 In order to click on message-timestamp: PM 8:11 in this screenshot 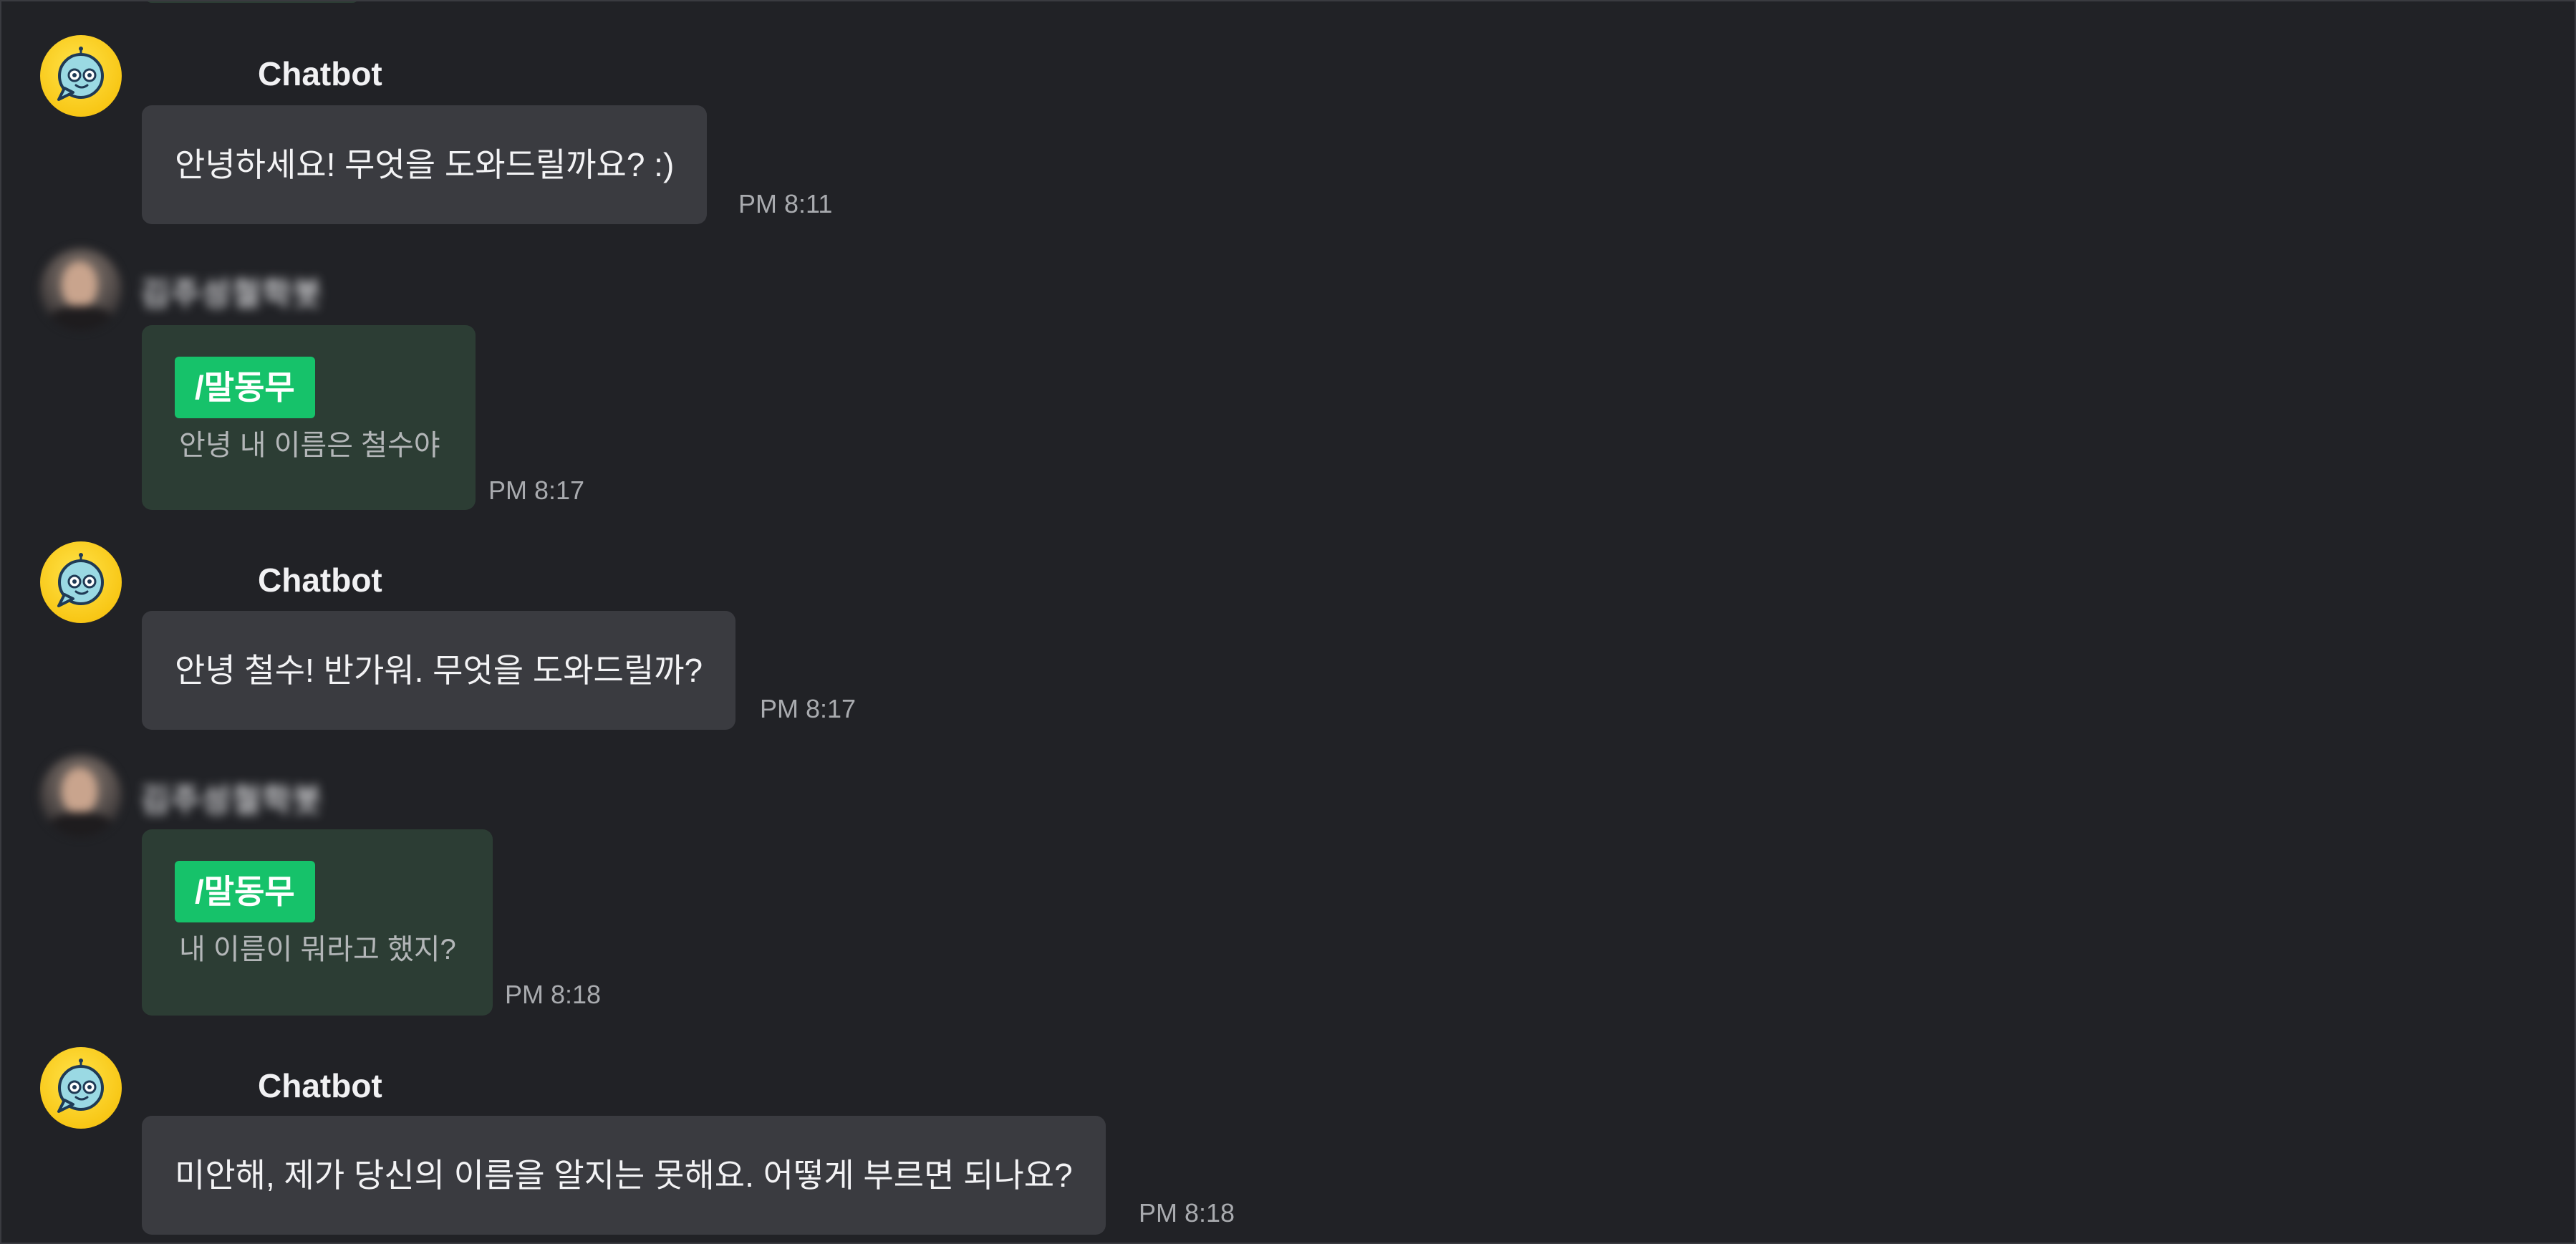, I will do `click(785, 204)`.